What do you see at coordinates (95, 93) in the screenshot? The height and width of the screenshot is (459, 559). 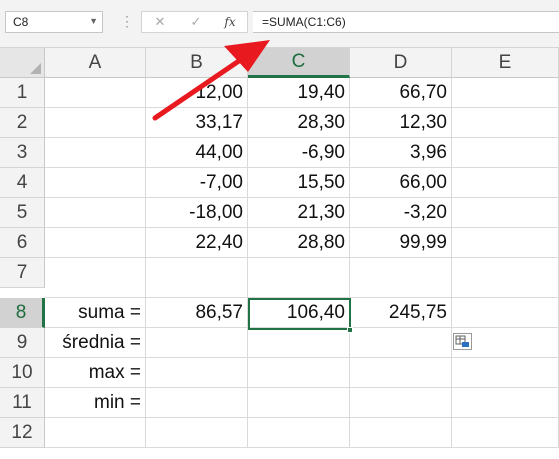 I see `cell-a1` at bounding box center [95, 93].